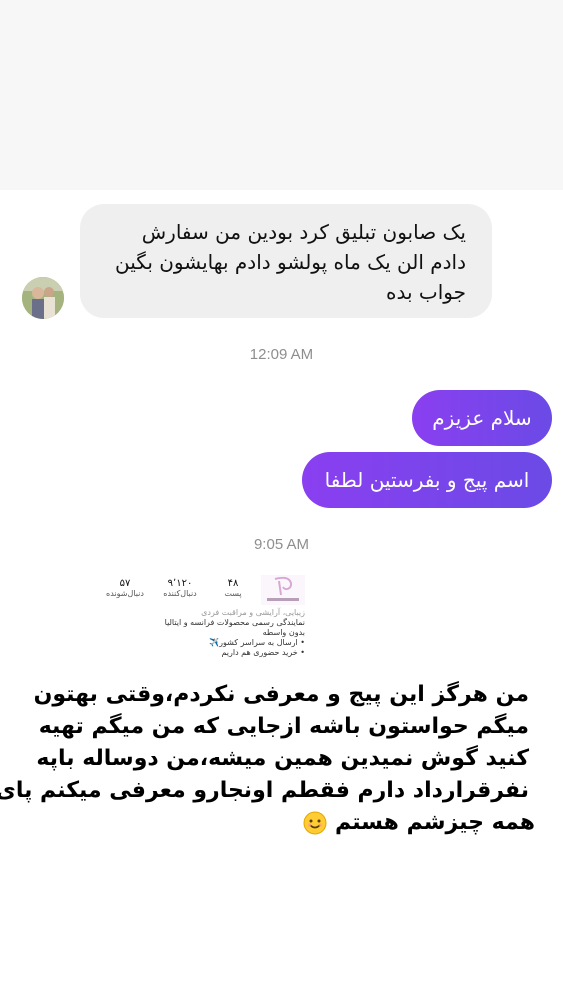 This screenshot has width=563, height=1000. What do you see at coordinates (253, 612) in the screenshot?
I see `bio-category: زیبایی، آرایشی و مراقبت فردی` at bounding box center [253, 612].